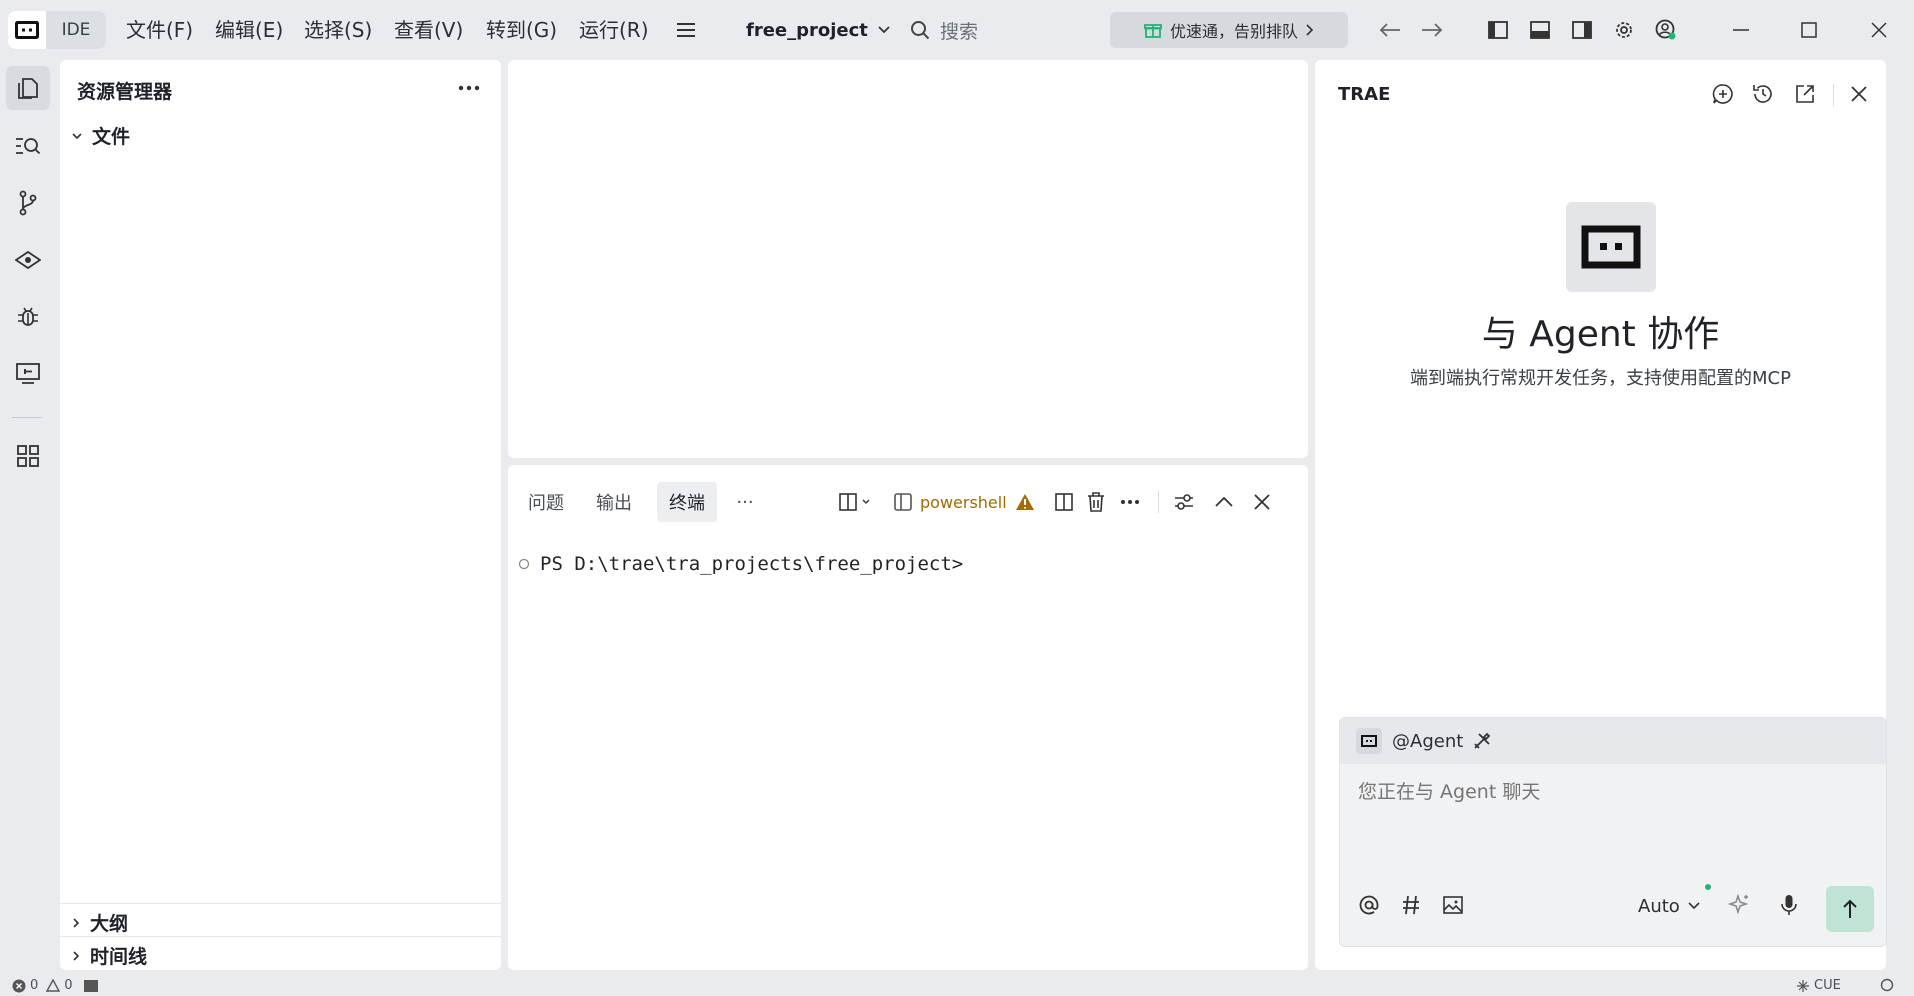  What do you see at coordinates (1803, 986) in the screenshot?
I see `sparkle-icon` at bounding box center [1803, 986].